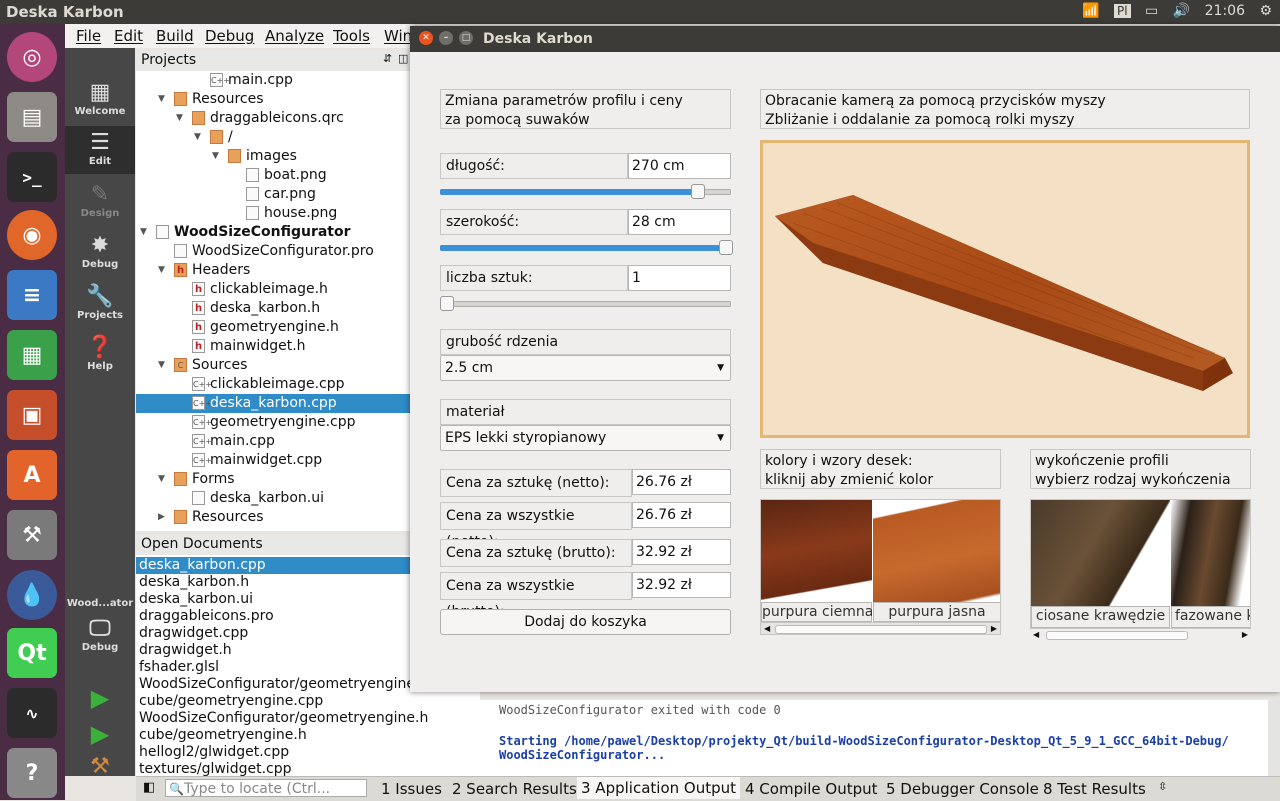  I want to click on clock: 21:06, so click(1225, 11).